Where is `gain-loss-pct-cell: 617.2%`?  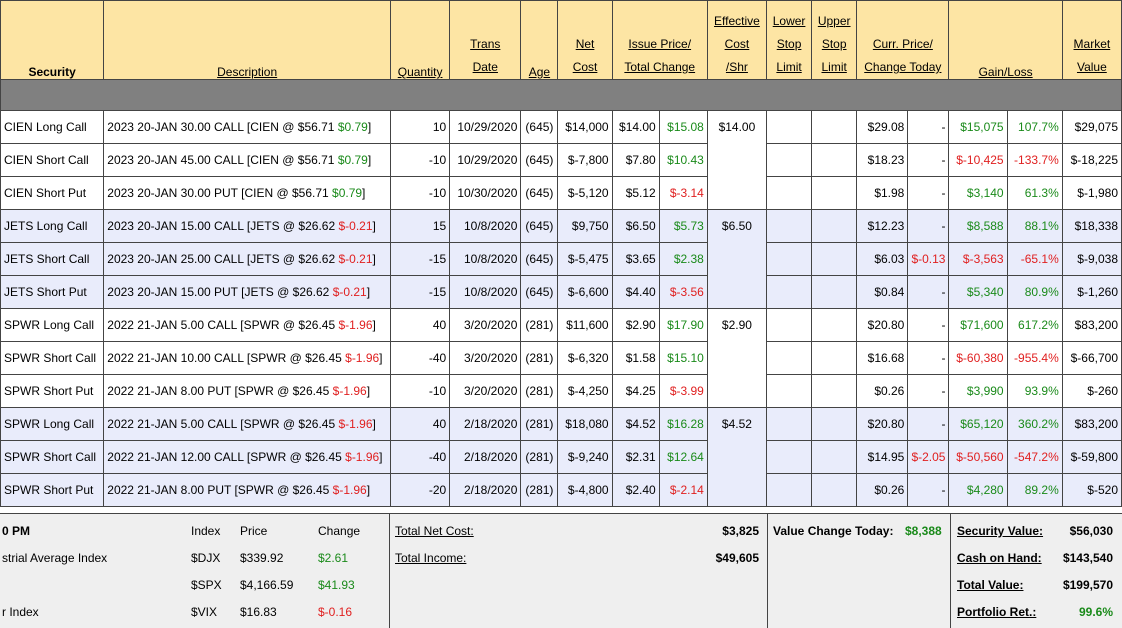 gain-loss-pct-cell: 617.2% is located at coordinates (1034, 325).